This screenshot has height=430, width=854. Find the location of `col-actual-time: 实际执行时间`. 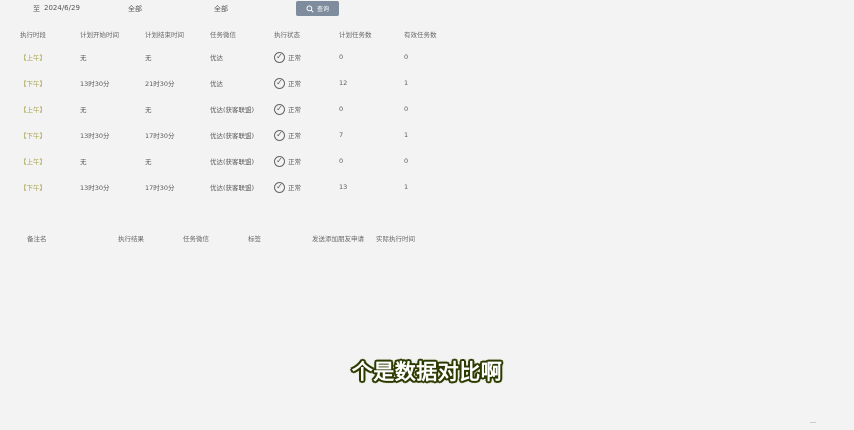

col-actual-time: 实际执行时间 is located at coordinates (395, 239).